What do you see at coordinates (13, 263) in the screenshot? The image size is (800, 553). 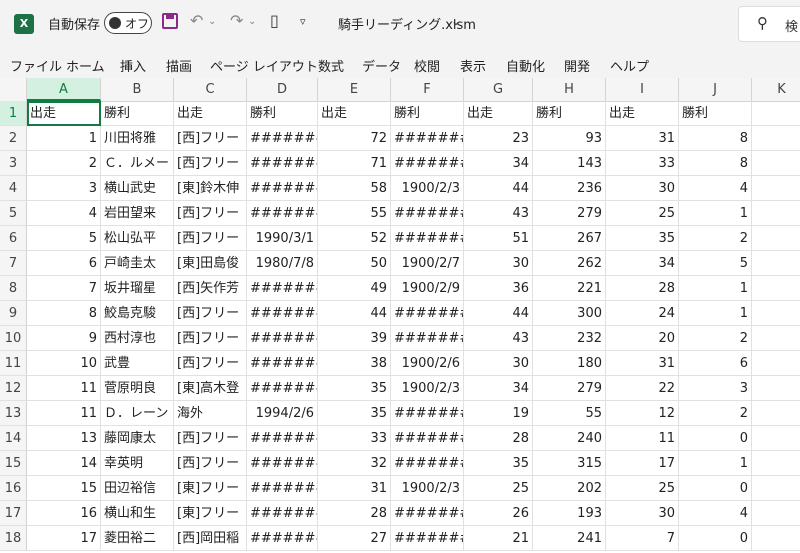 I see `row-header: 7` at bounding box center [13, 263].